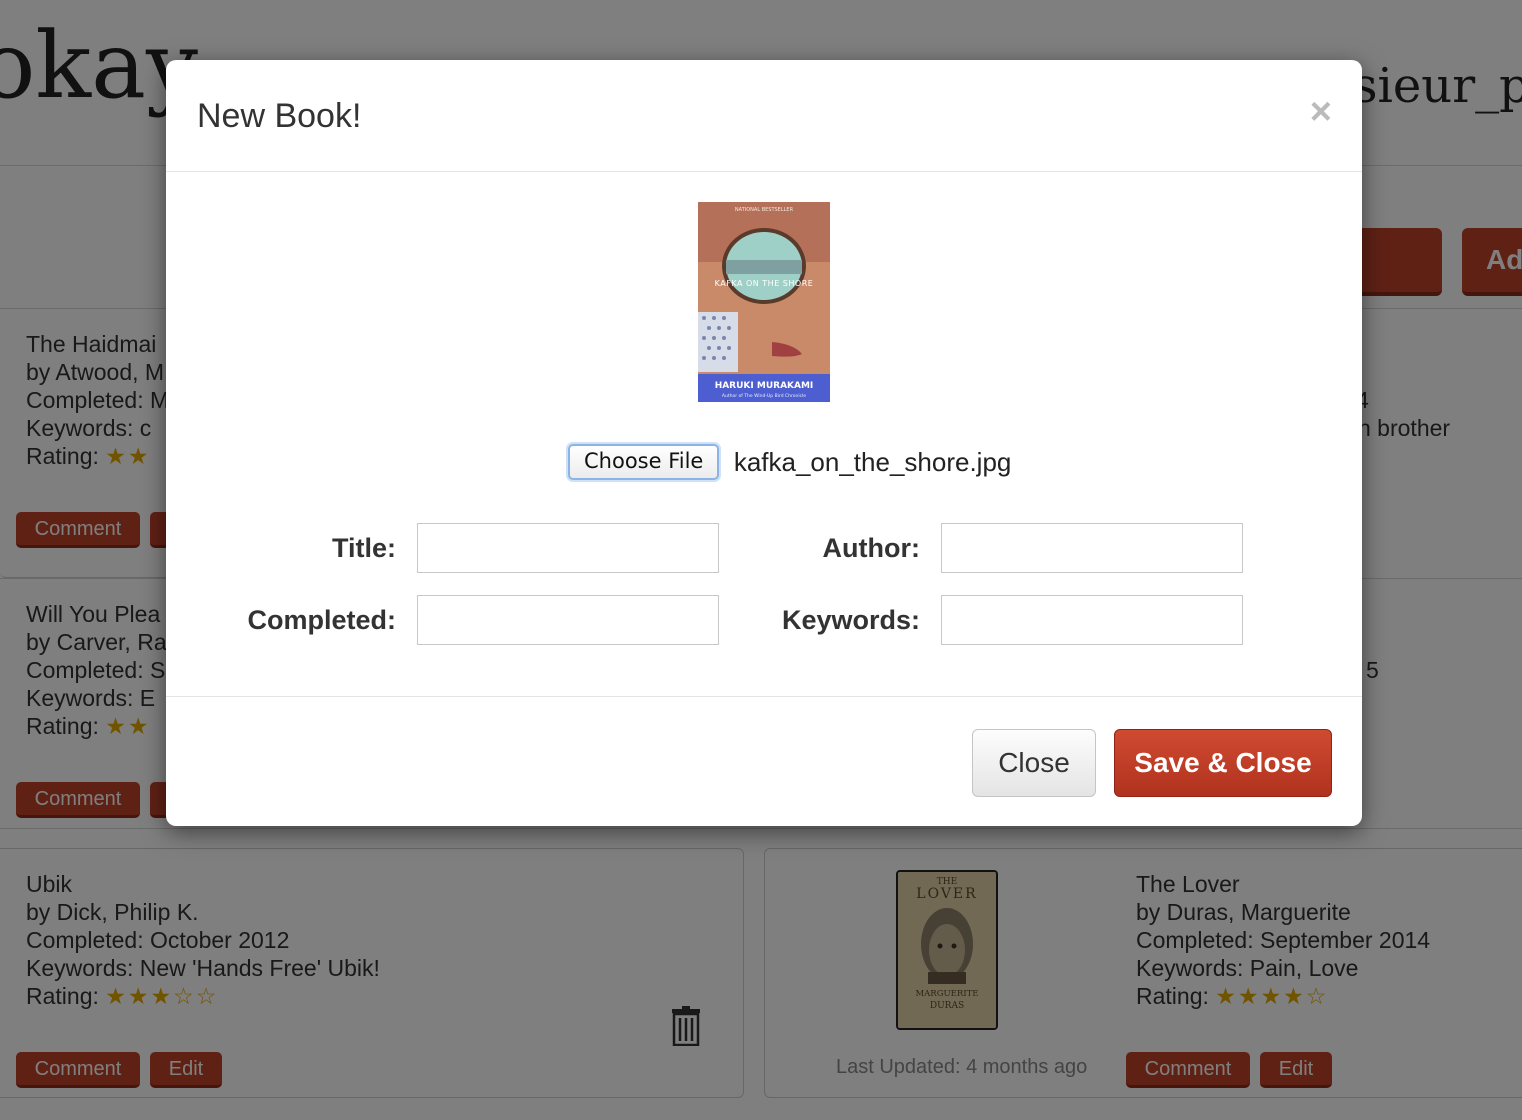 This screenshot has height=1120, width=1522. What do you see at coordinates (764, 283) in the screenshot?
I see `cover-text: KAFKA ON THE SHORE` at bounding box center [764, 283].